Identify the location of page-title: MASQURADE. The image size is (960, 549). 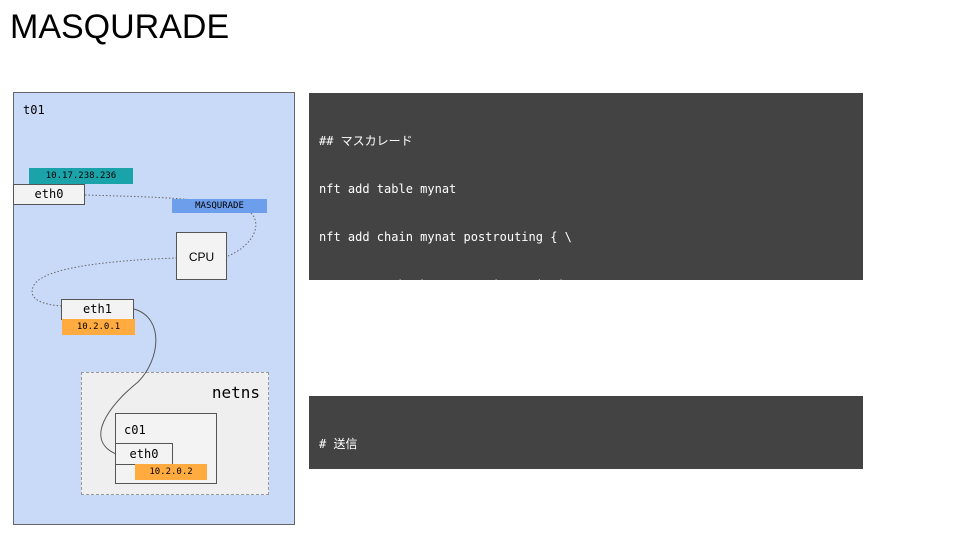
(120, 27).